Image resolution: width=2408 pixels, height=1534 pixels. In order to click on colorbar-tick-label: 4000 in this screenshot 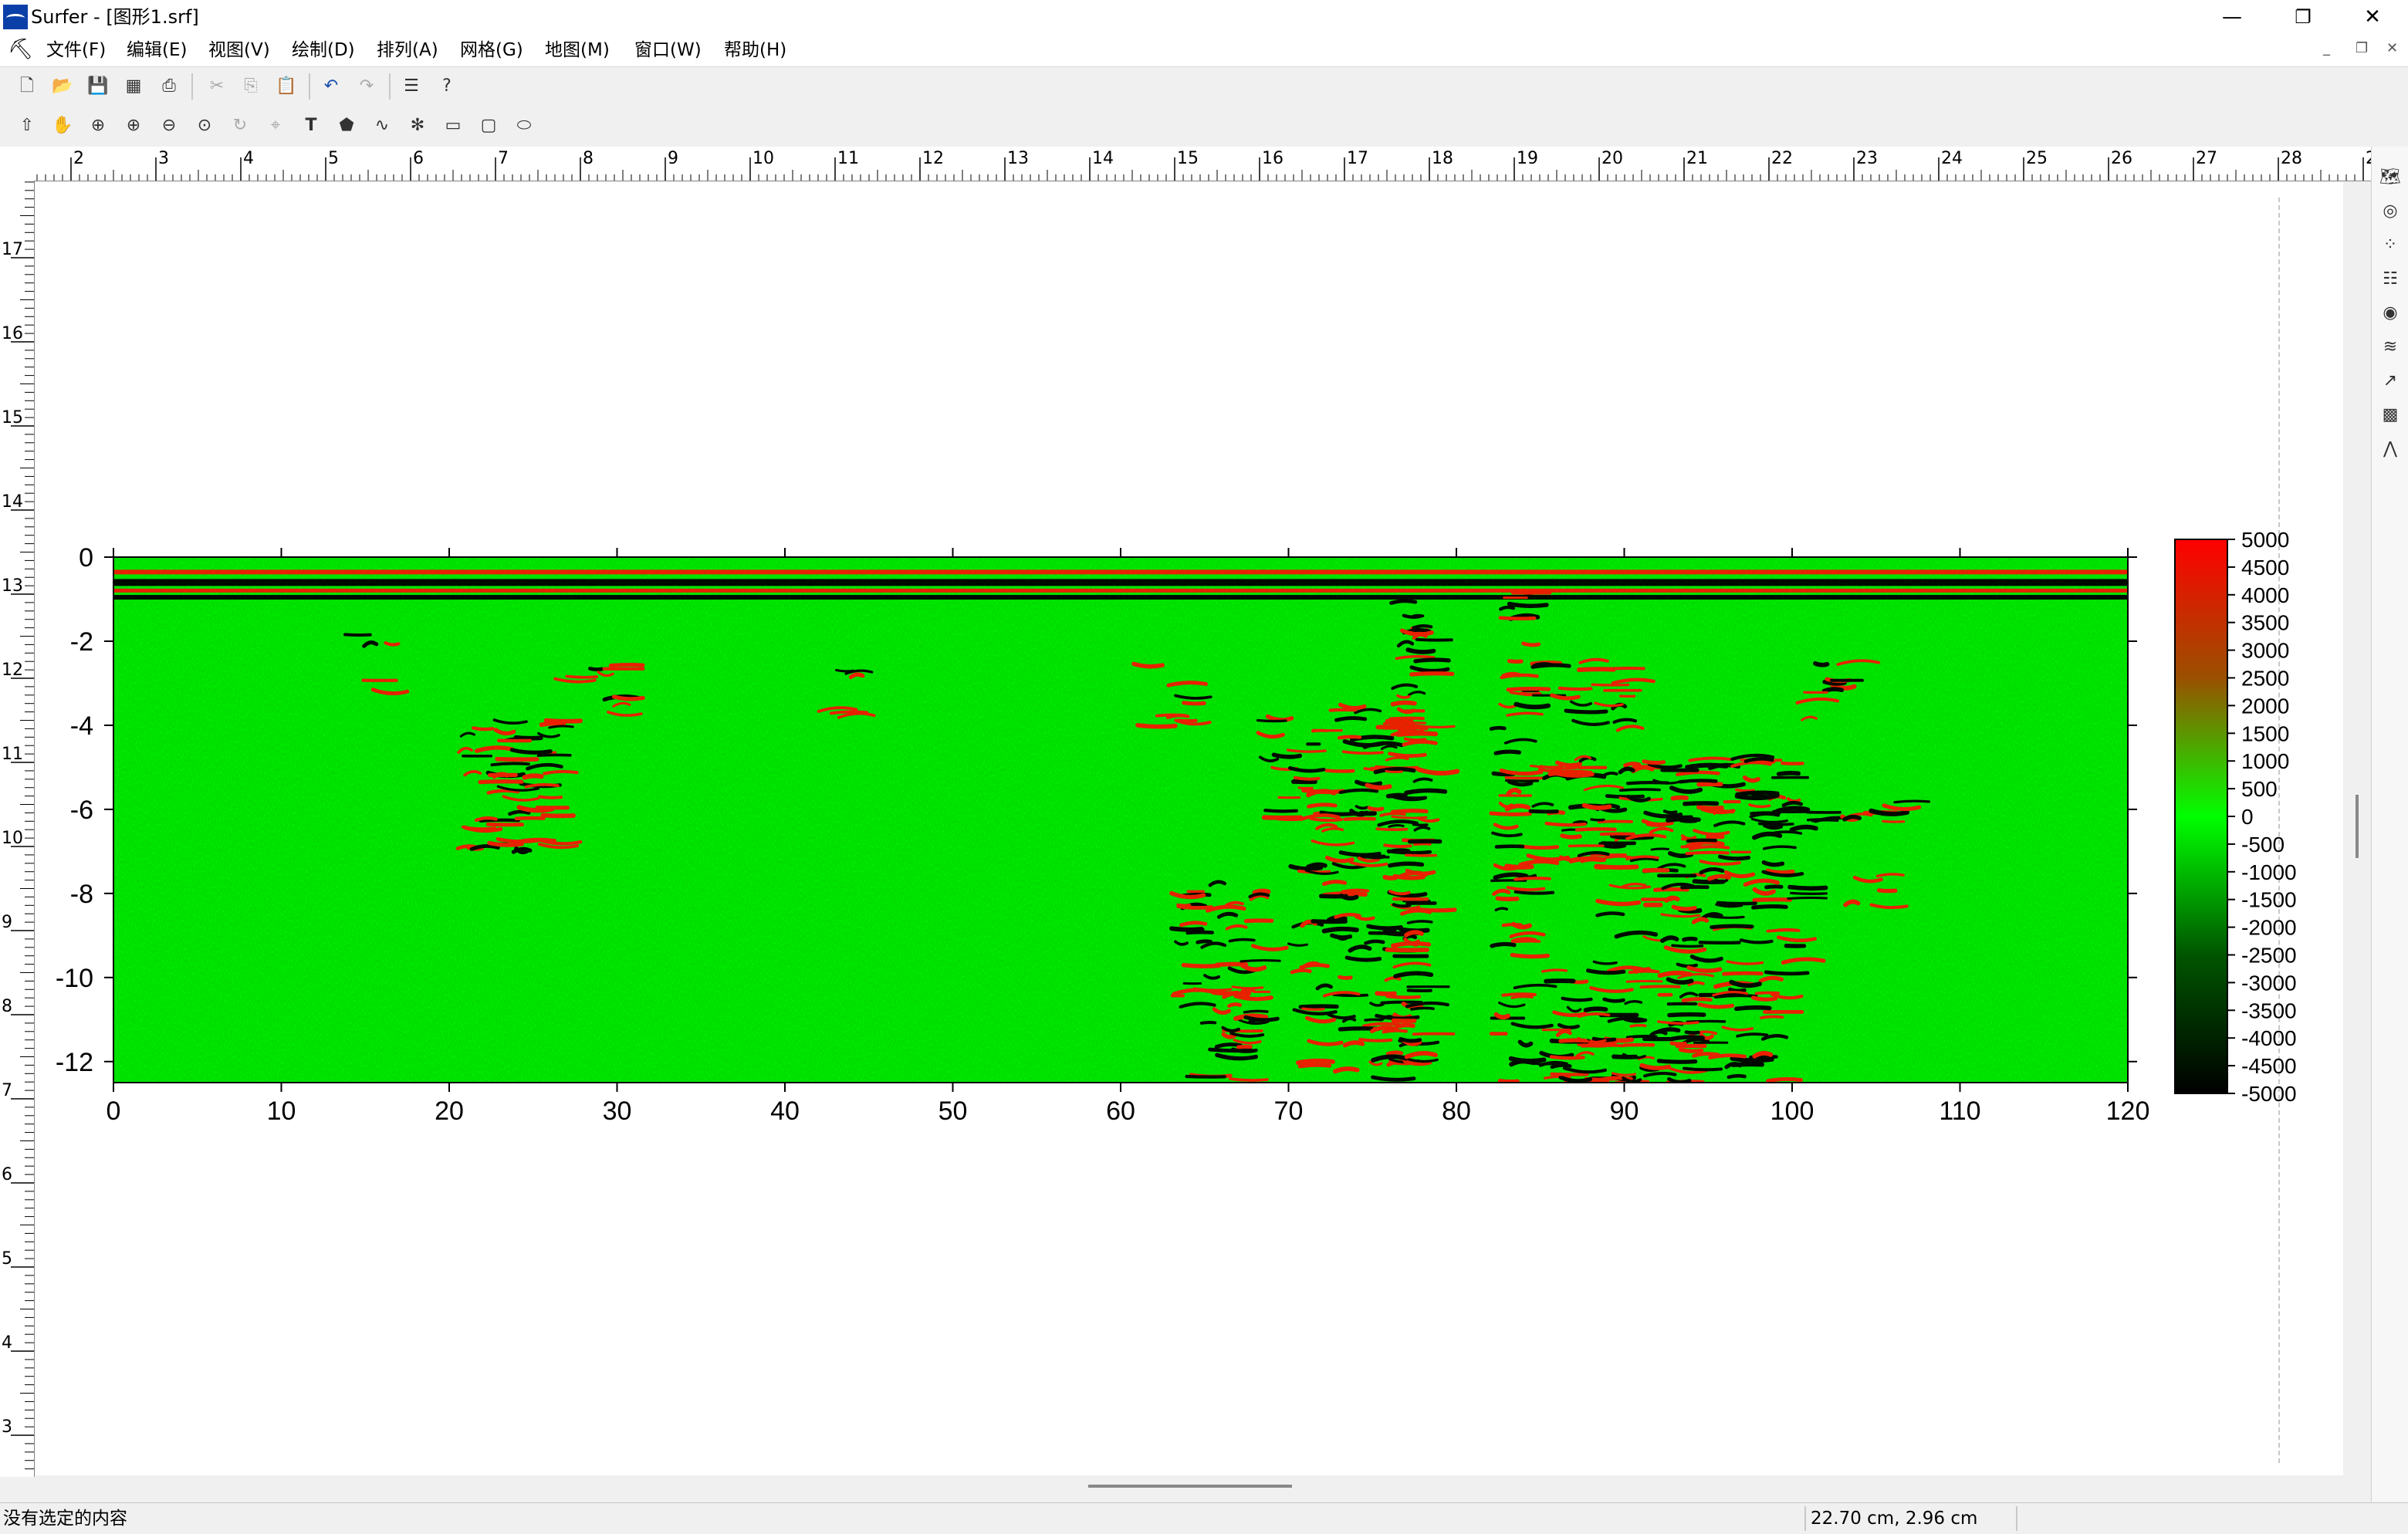, I will do `click(2265, 595)`.